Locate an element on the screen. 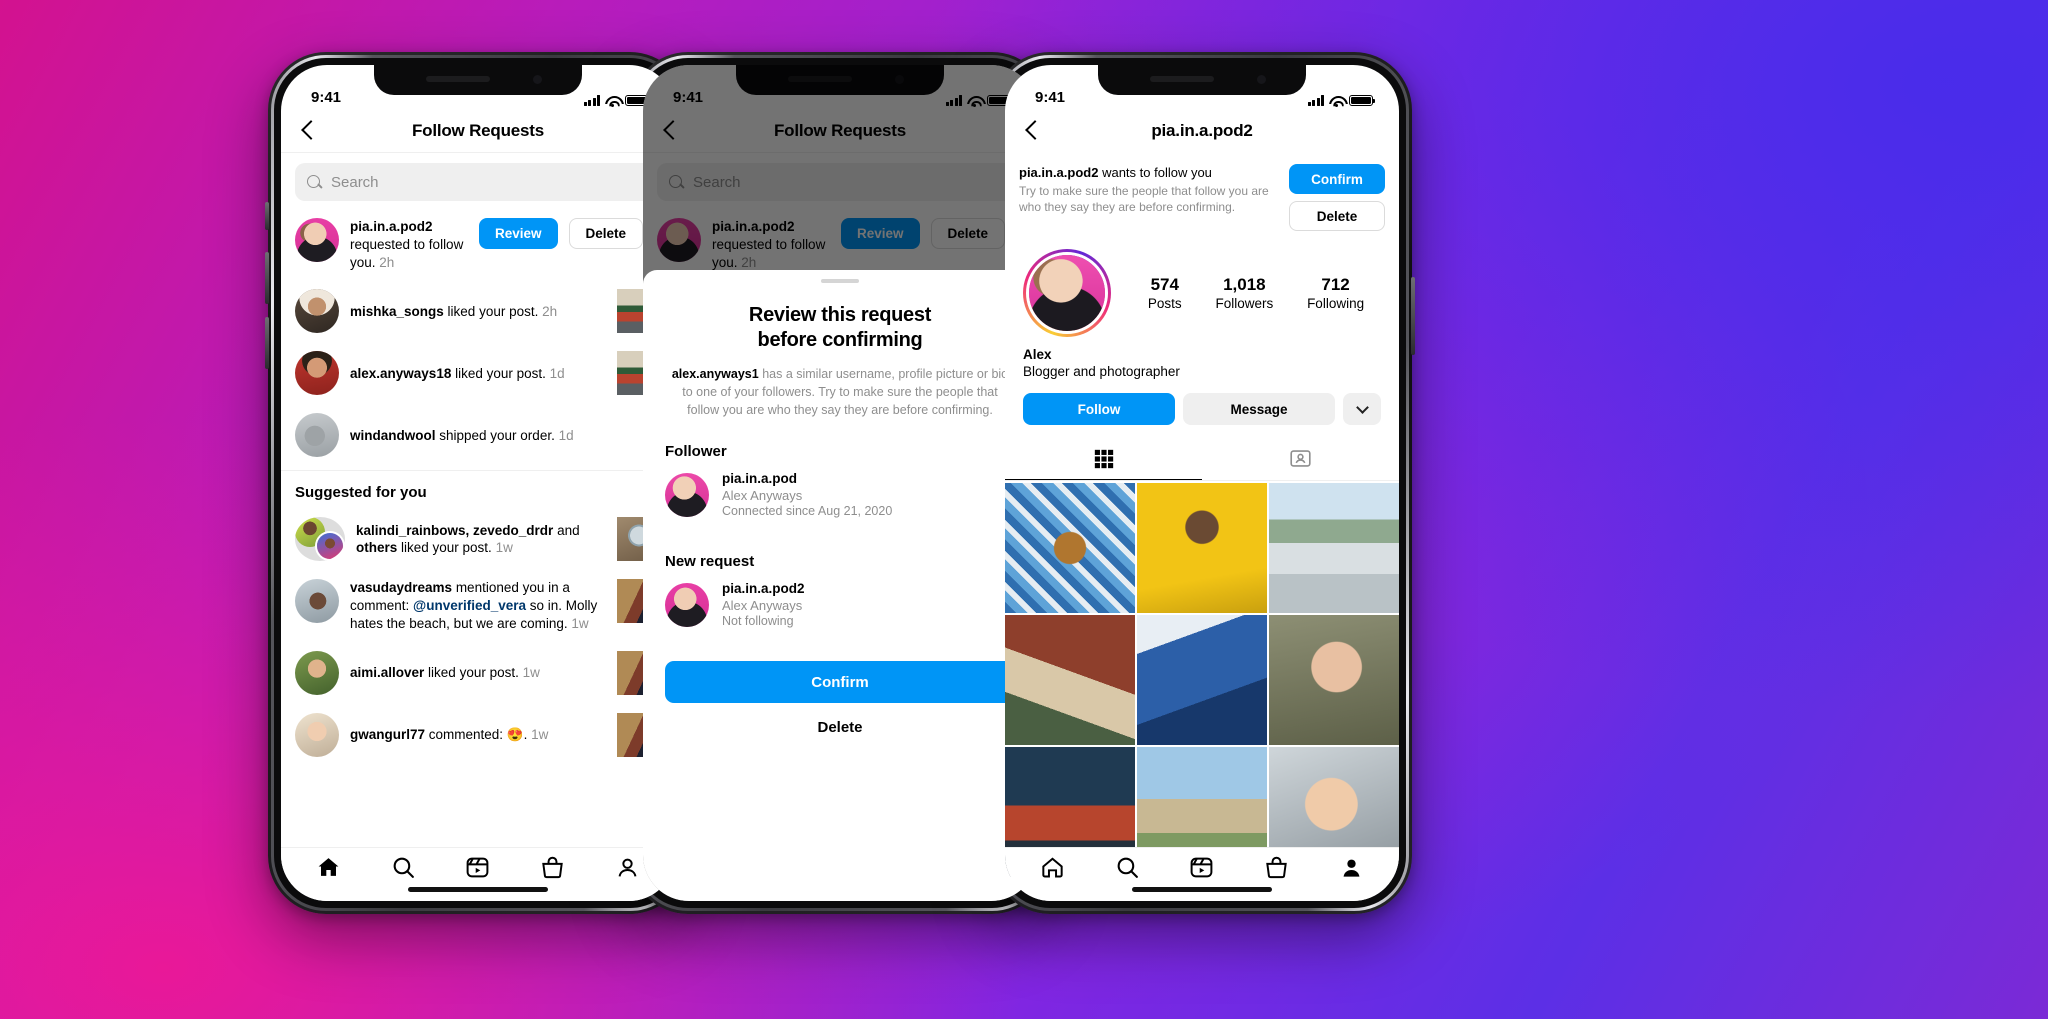 The width and height of the screenshot is (2048, 1019). notification-username2: others is located at coordinates (377, 548).